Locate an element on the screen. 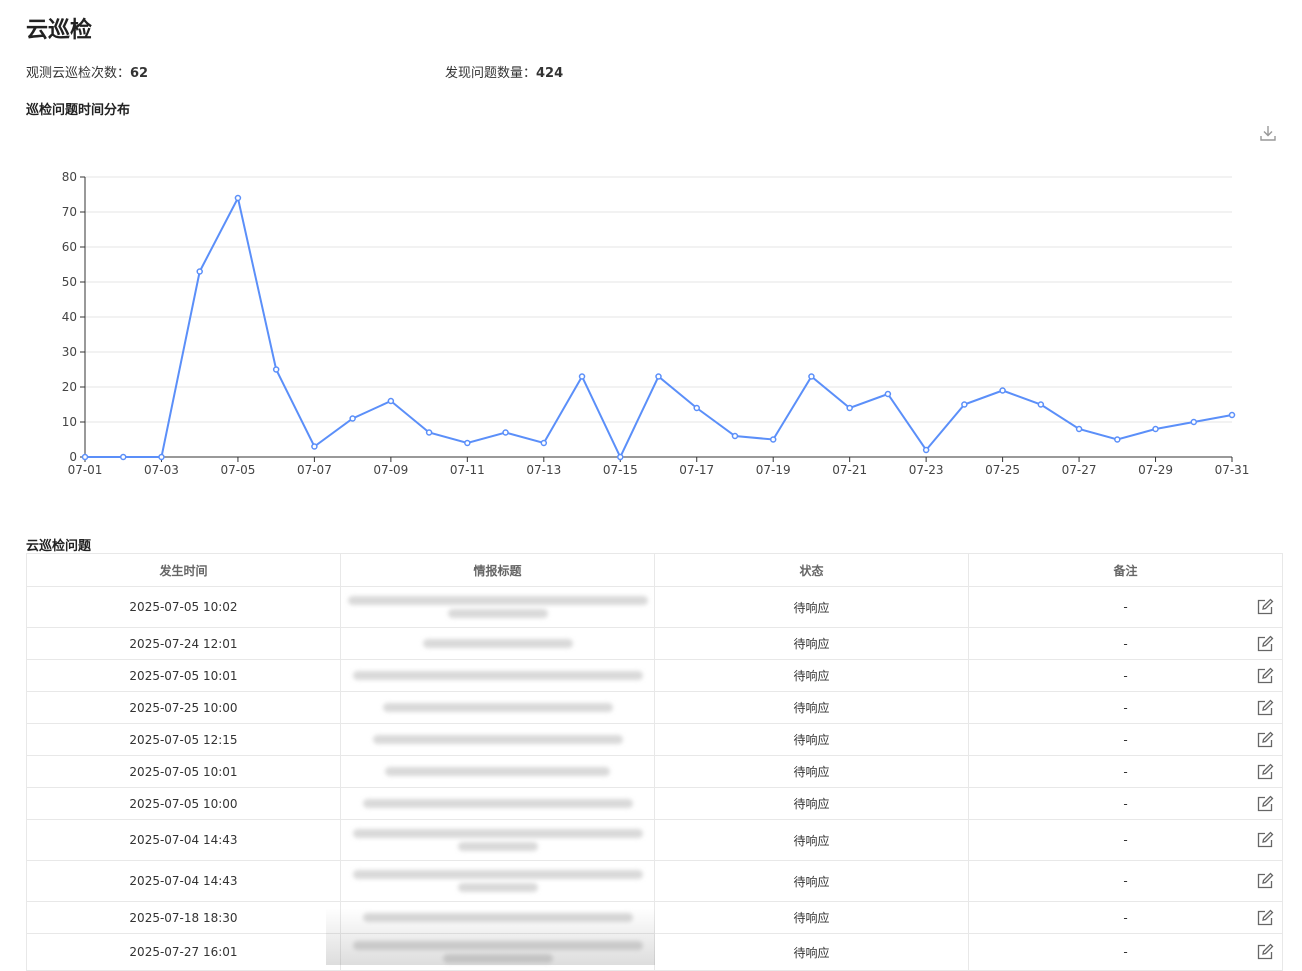 The height and width of the screenshot is (971, 1302). cell-time: 2025-07-04 14:43 is located at coordinates (183, 840).